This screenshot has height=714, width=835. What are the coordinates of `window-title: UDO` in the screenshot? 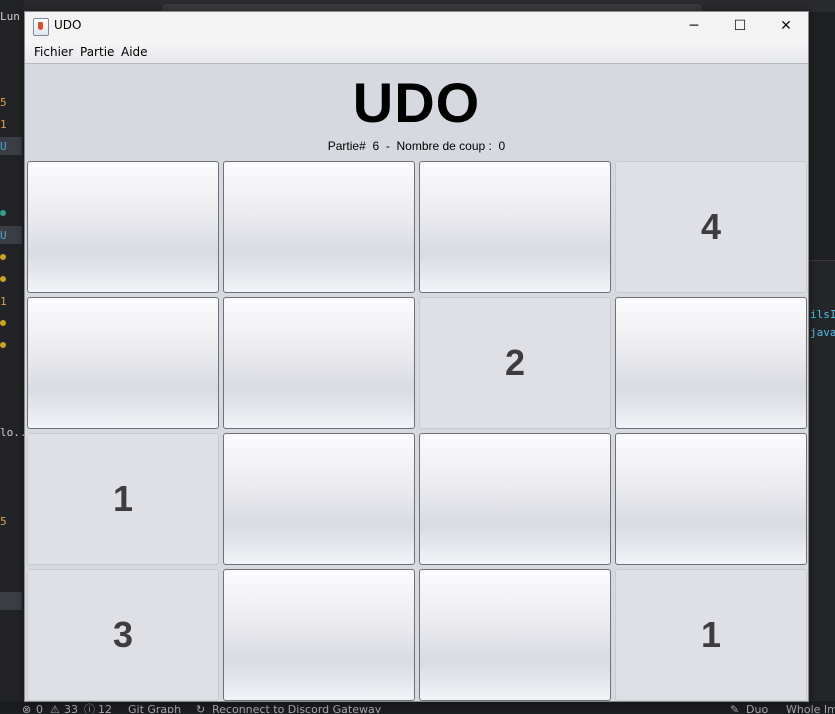 It's located at (68, 25).